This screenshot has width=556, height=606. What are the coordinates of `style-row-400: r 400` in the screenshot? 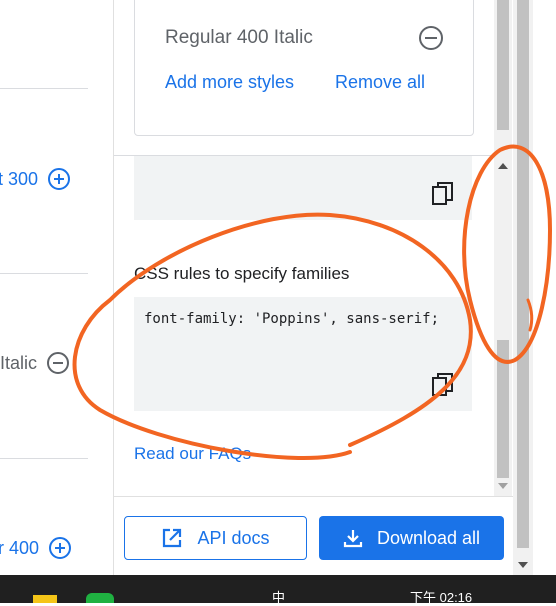 It's located at (36, 548).